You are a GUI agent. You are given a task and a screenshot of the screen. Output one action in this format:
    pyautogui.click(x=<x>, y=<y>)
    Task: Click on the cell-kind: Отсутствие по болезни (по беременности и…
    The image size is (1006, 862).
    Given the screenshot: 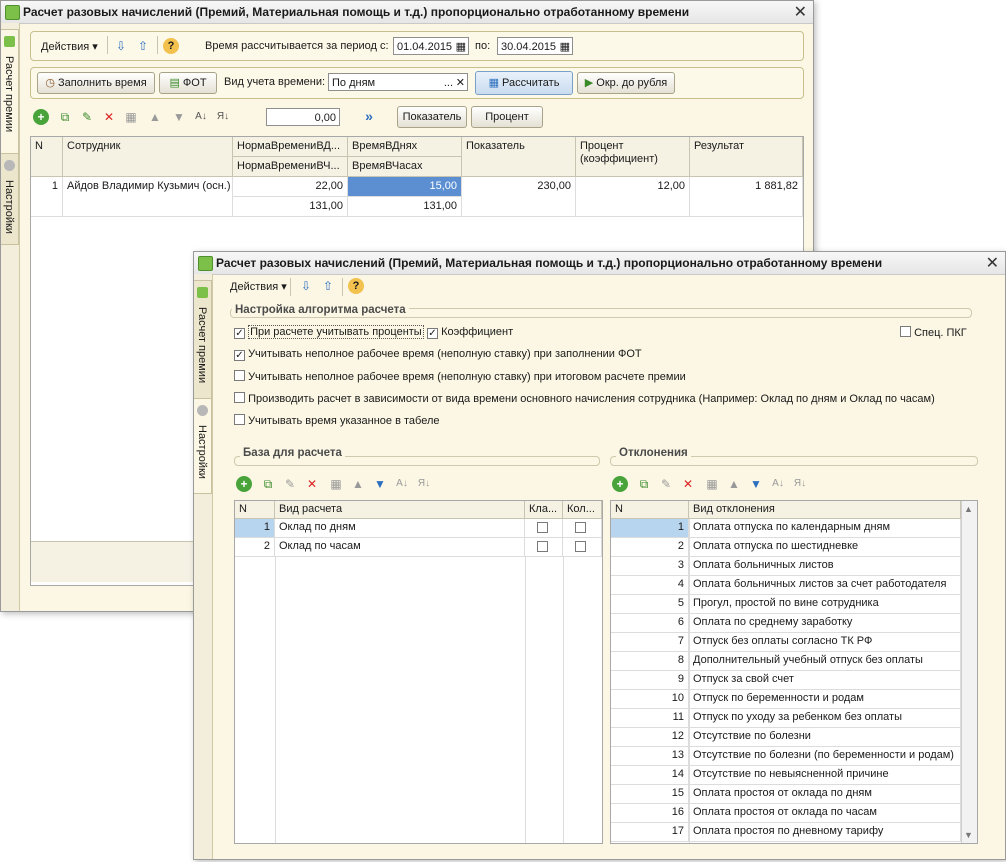 What is the action you would take?
    pyautogui.click(x=825, y=756)
    